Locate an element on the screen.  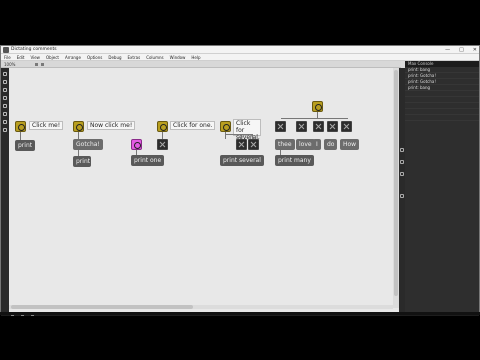
comment-now-click-me: Now click me! is located at coordinates (111, 125).